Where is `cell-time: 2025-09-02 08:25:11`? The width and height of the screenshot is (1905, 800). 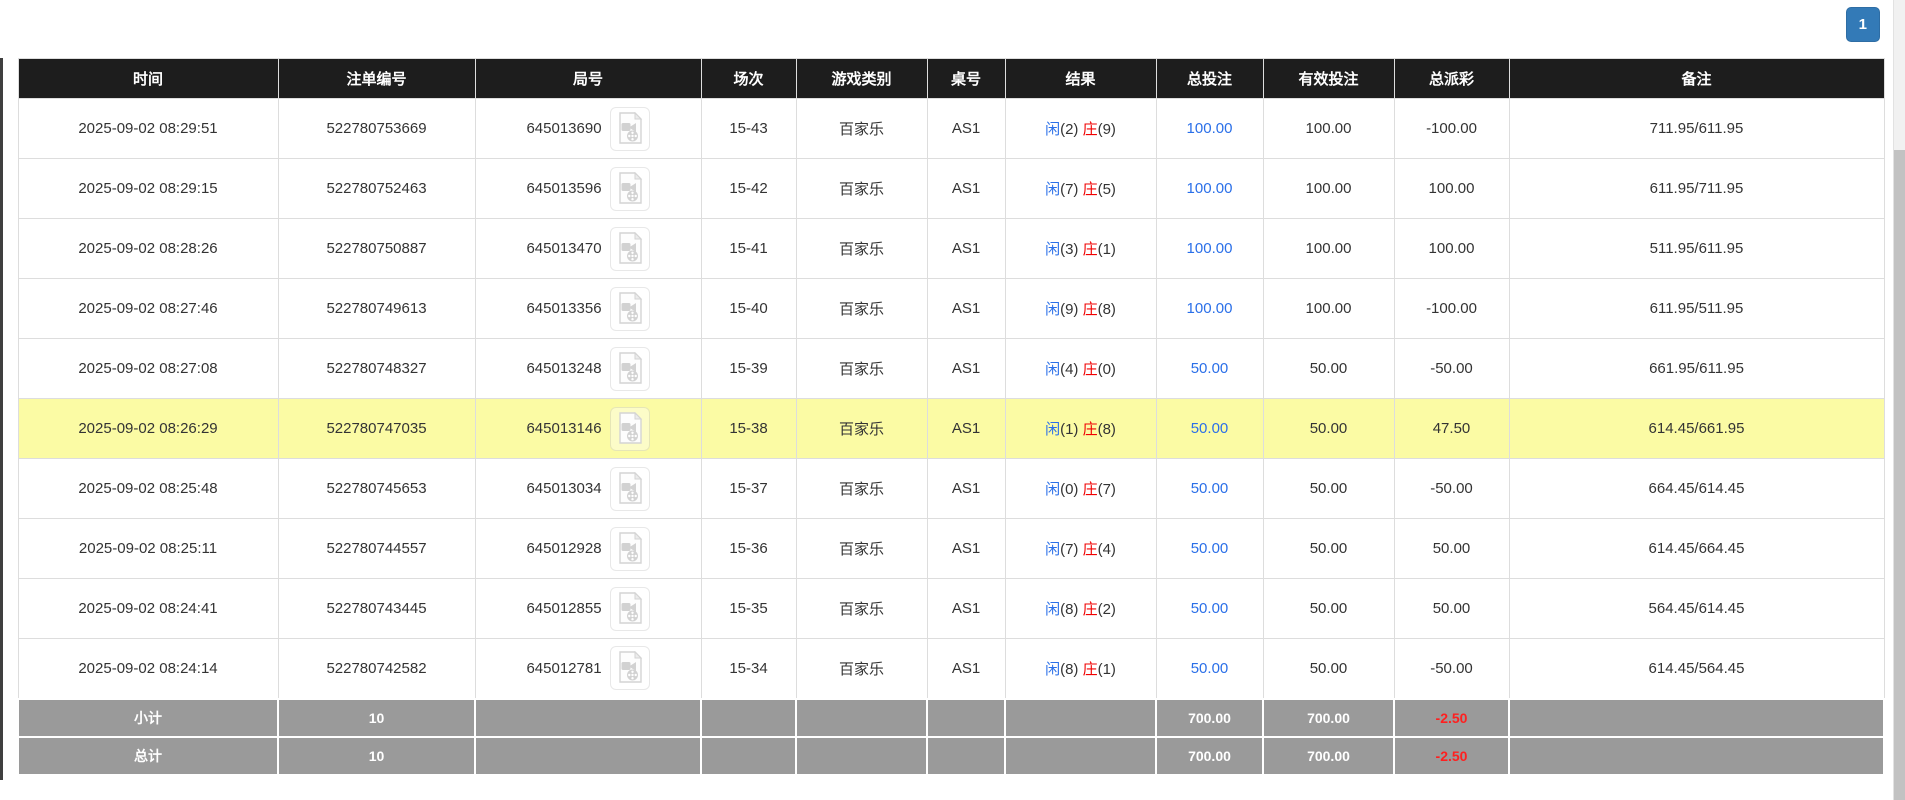
cell-time: 2025-09-02 08:25:11 is located at coordinates (148, 548).